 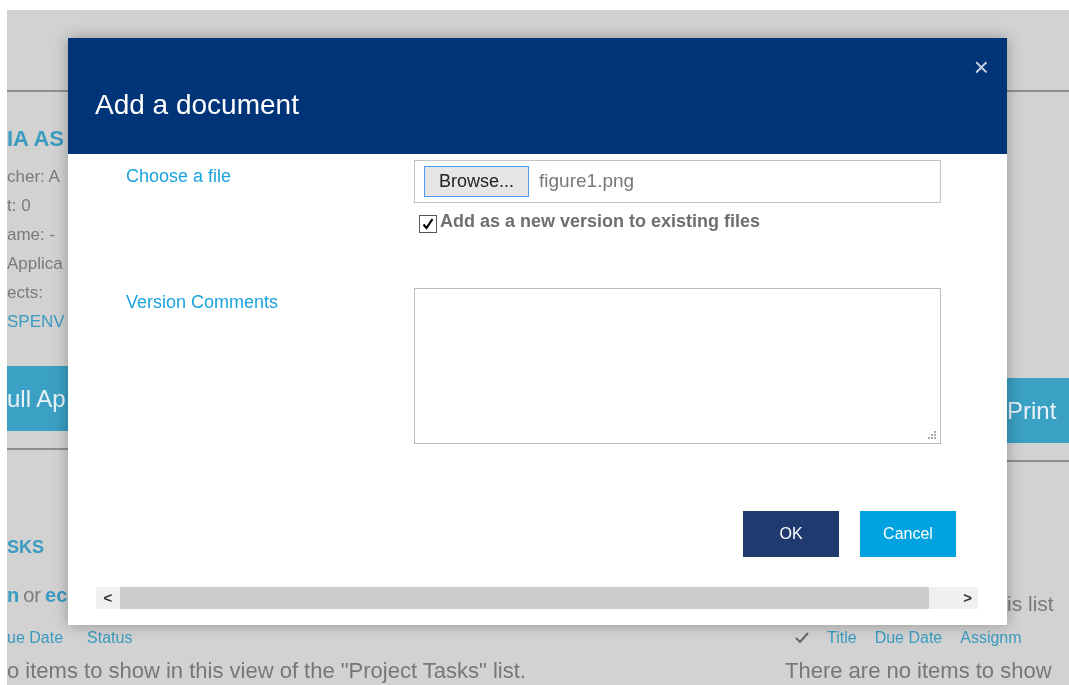 What do you see at coordinates (56, 595) in the screenshot?
I see `action-link: ec` at bounding box center [56, 595].